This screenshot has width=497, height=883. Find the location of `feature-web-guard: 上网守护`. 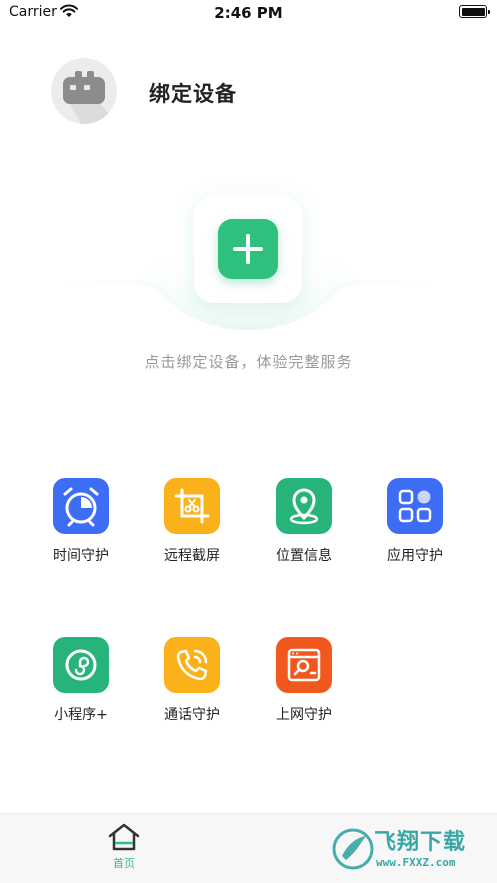

feature-web-guard: 上网守护 is located at coordinates (304, 680).